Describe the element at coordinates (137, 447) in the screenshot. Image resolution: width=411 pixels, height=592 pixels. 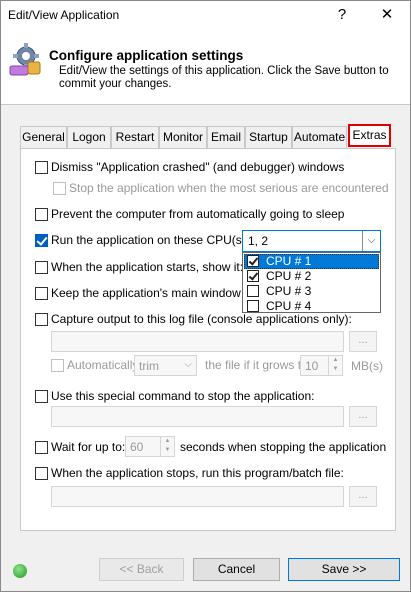
I see `wait-seconds-value: 60` at that location.